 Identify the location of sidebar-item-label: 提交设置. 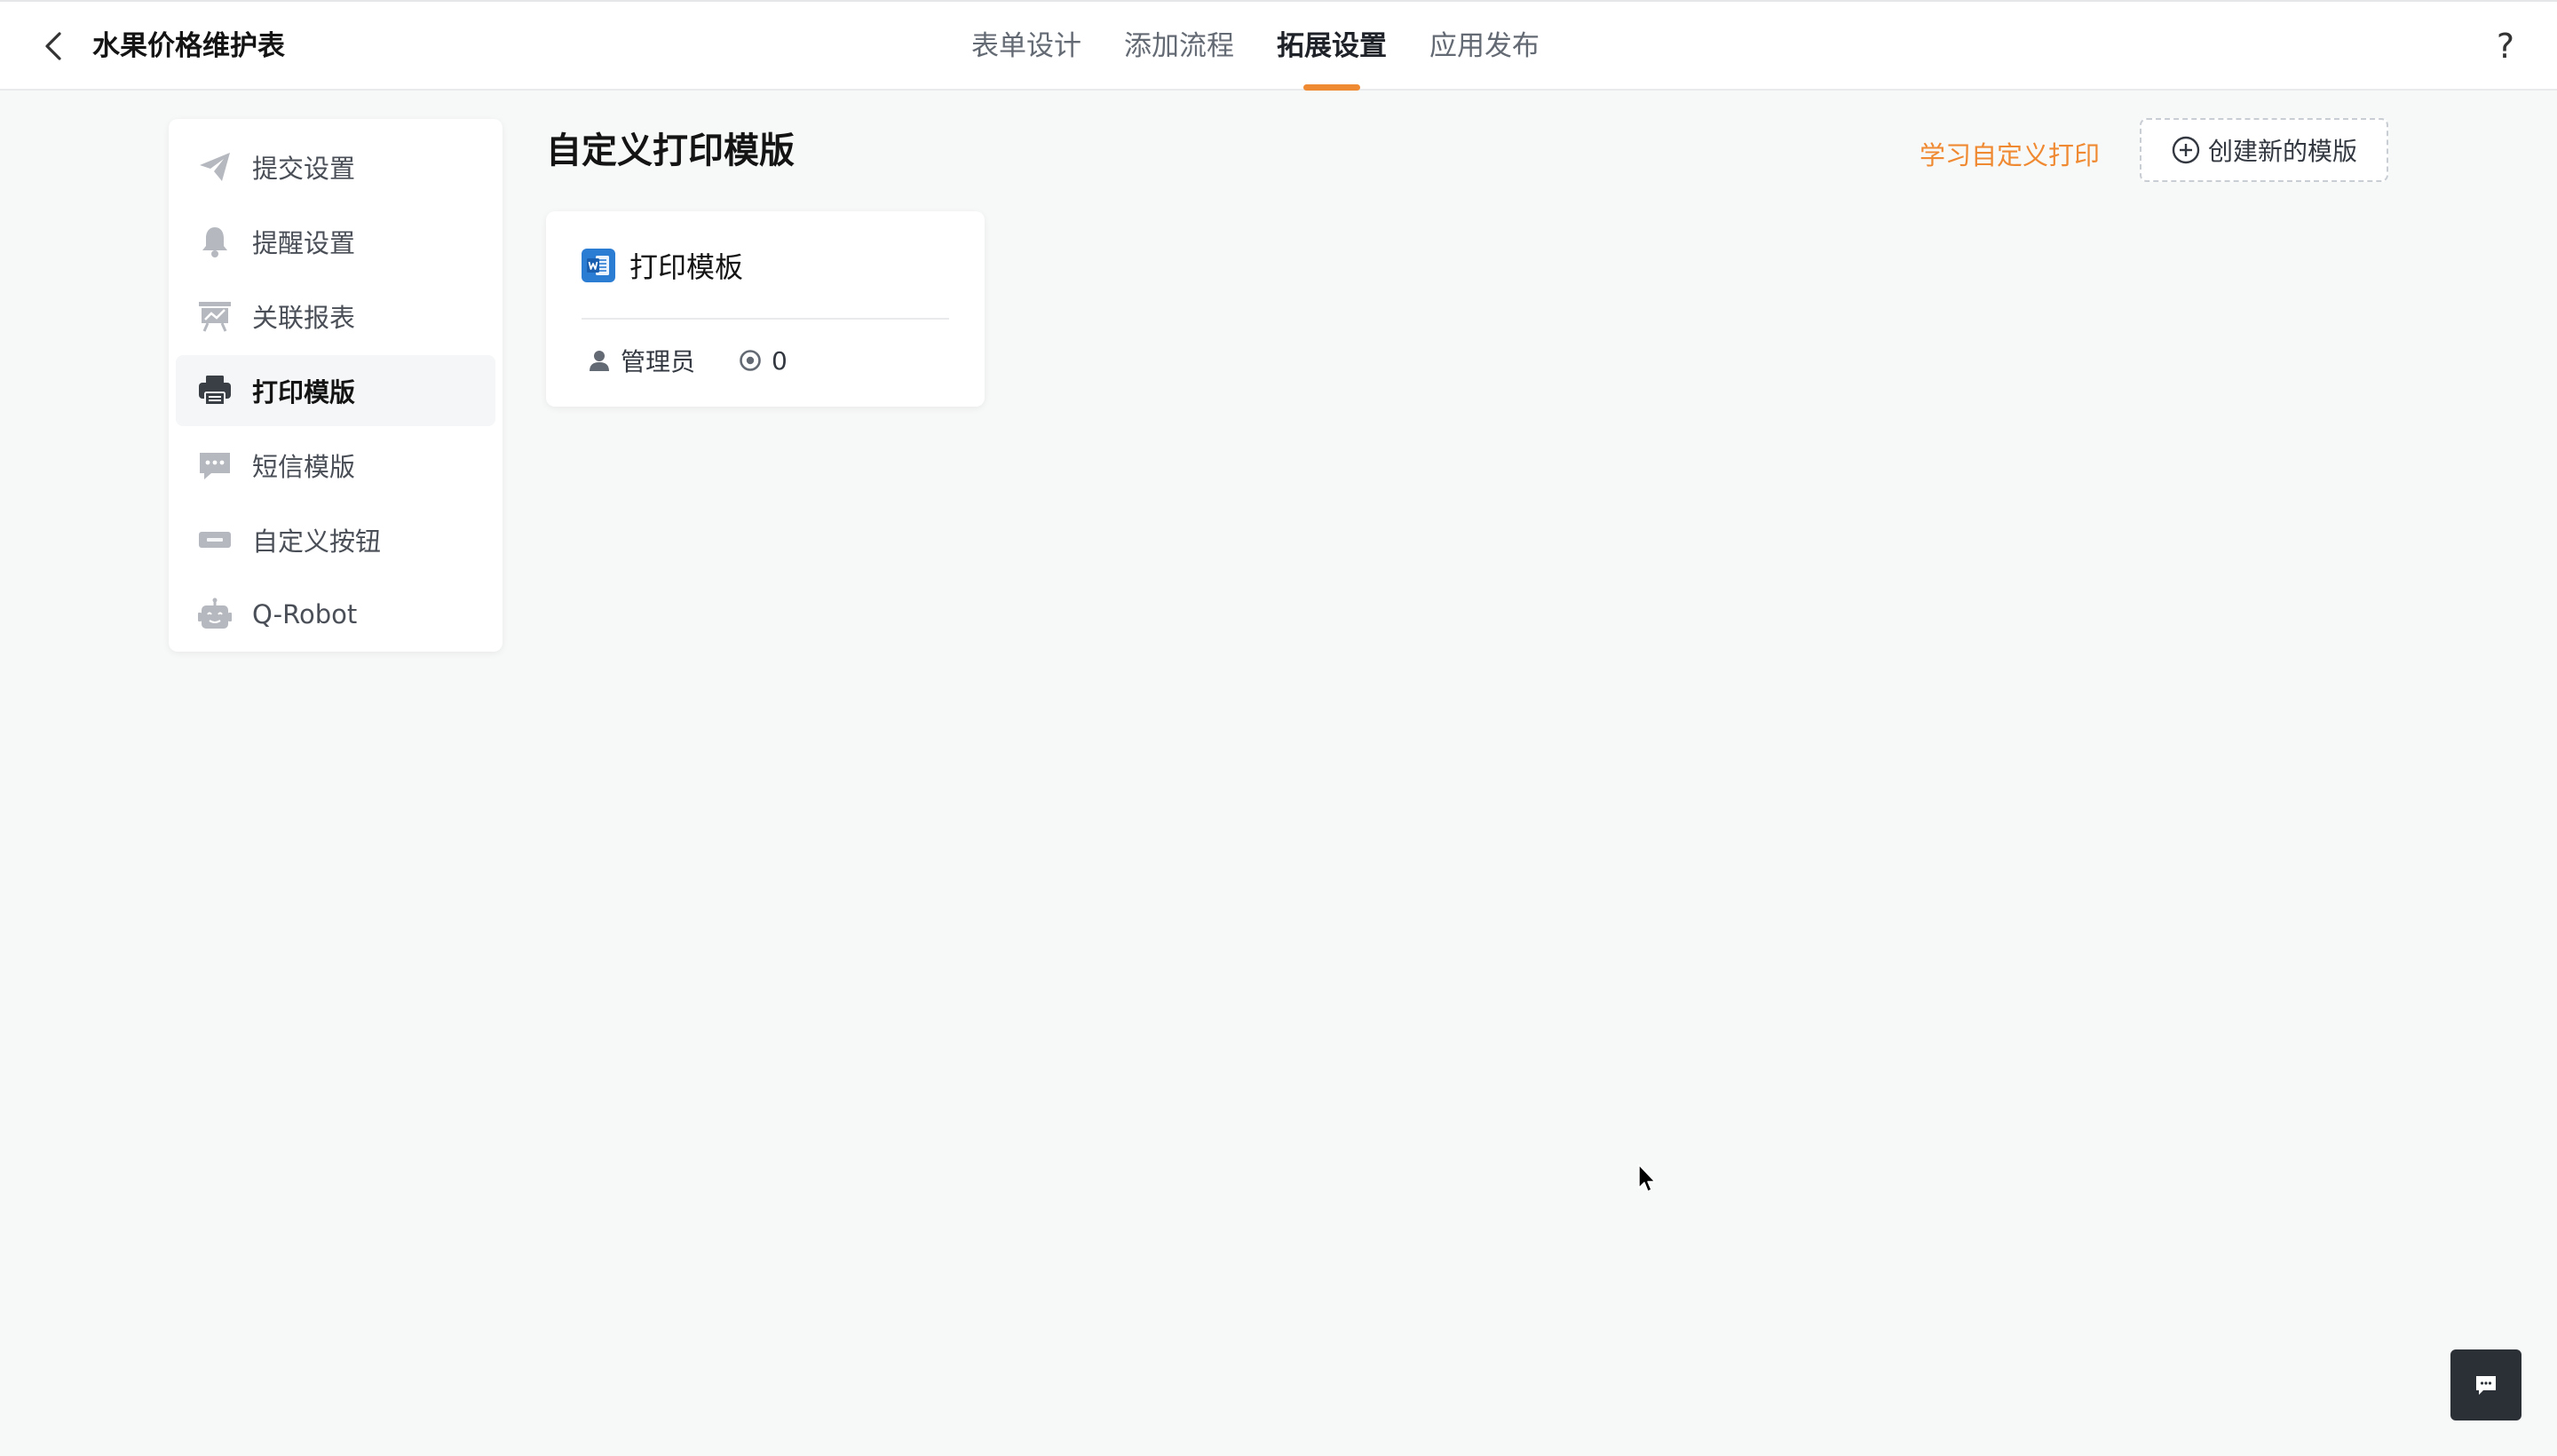
(304, 169).